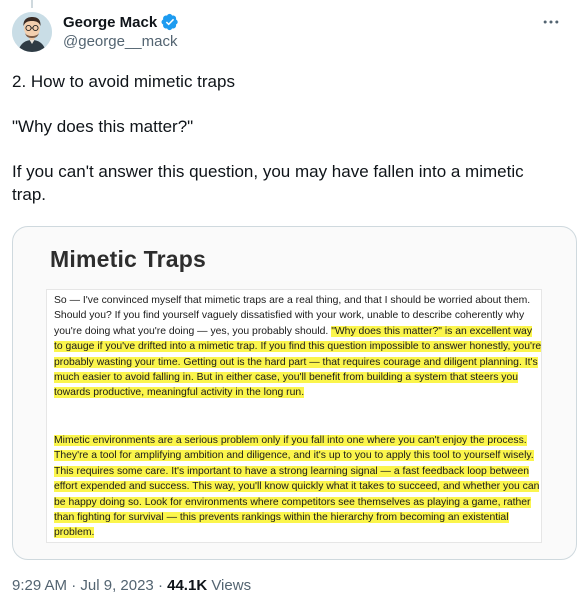  I want to click on views-label: Views, so click(229, 585).